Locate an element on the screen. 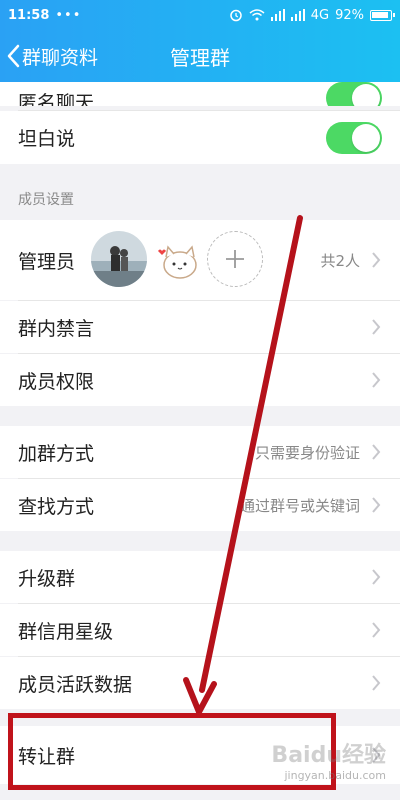 The image size is (400, 800). watermark-url: jingyan.baidu.com is located at coordinates (335, 775).